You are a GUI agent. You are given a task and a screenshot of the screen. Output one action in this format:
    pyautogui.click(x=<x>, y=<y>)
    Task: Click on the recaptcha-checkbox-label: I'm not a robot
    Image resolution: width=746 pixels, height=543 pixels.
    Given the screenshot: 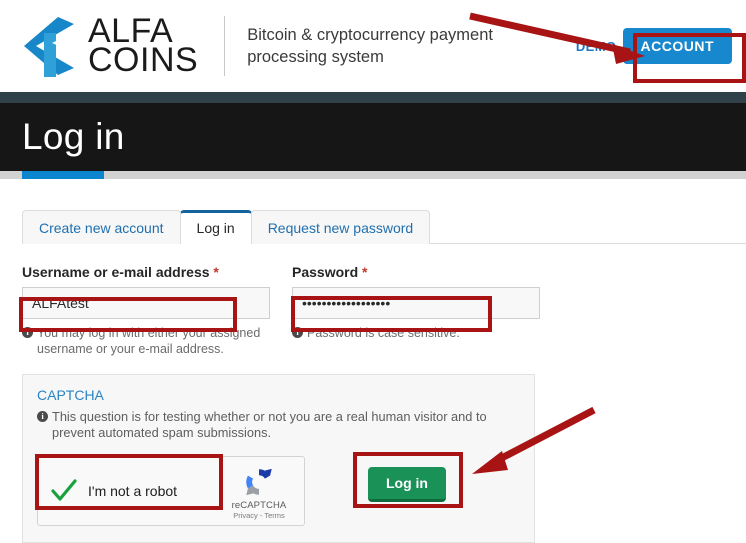 What is the action you would take?
    pyautogui.click(x=132, y=491)
    